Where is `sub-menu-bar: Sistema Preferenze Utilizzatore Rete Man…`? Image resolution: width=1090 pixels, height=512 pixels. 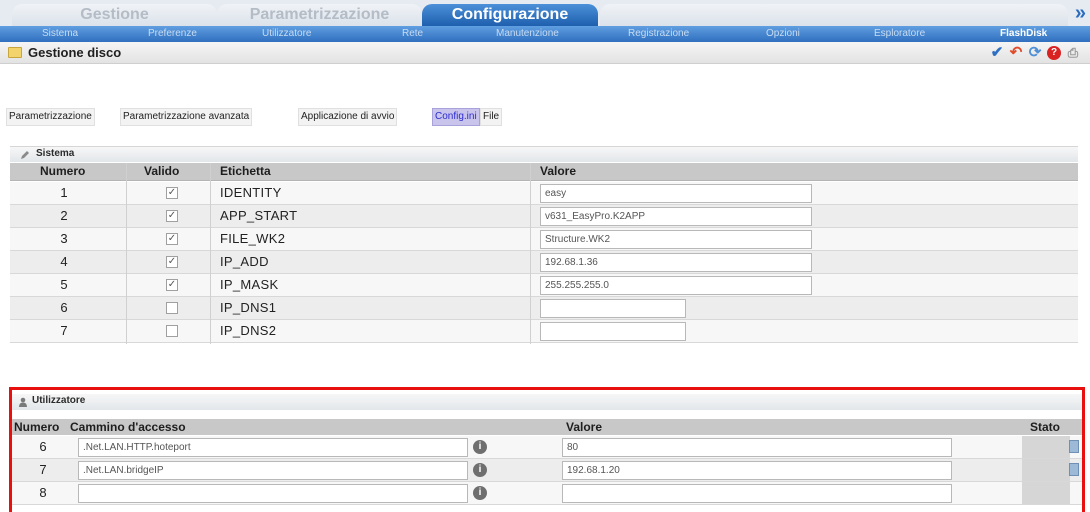
sub-menu-bar: Sistema Preferenze Utilizzatore Rete Man… is located at coordinates (545, 34).